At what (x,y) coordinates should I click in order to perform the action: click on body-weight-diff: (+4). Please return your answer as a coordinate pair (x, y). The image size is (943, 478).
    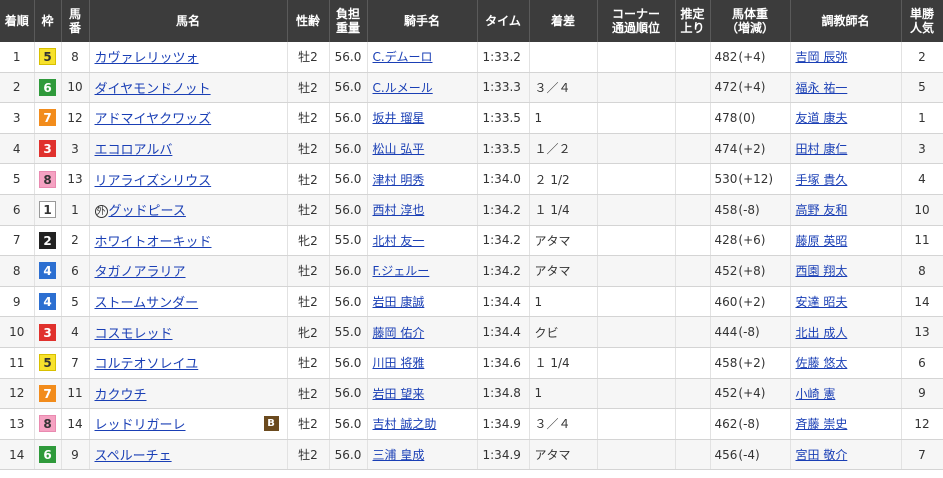
    Looking at the image, I should click on (752, 87).